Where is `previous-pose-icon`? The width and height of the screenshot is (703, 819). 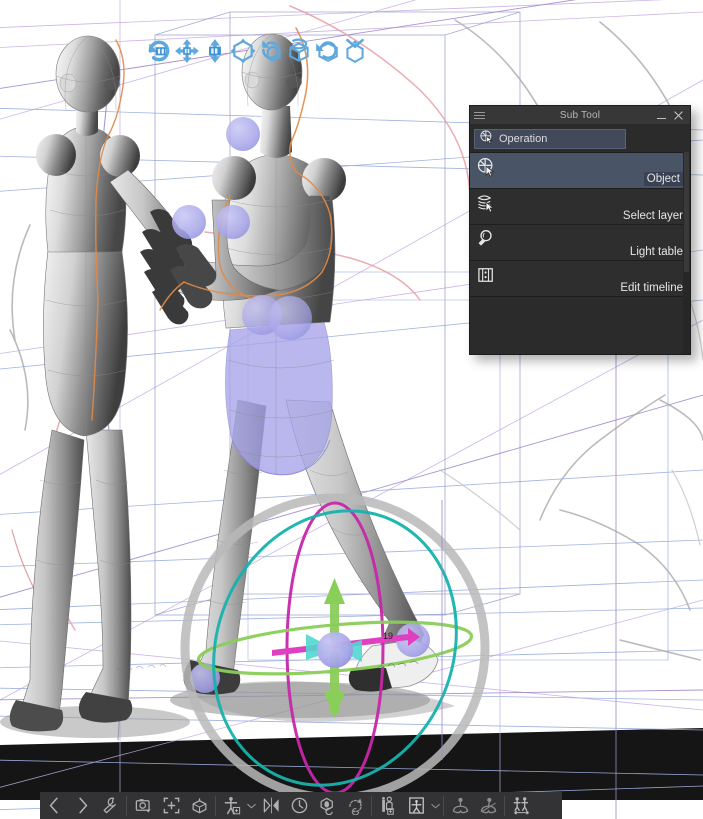
previous-pose-icon is located at coordinates (54, 805).